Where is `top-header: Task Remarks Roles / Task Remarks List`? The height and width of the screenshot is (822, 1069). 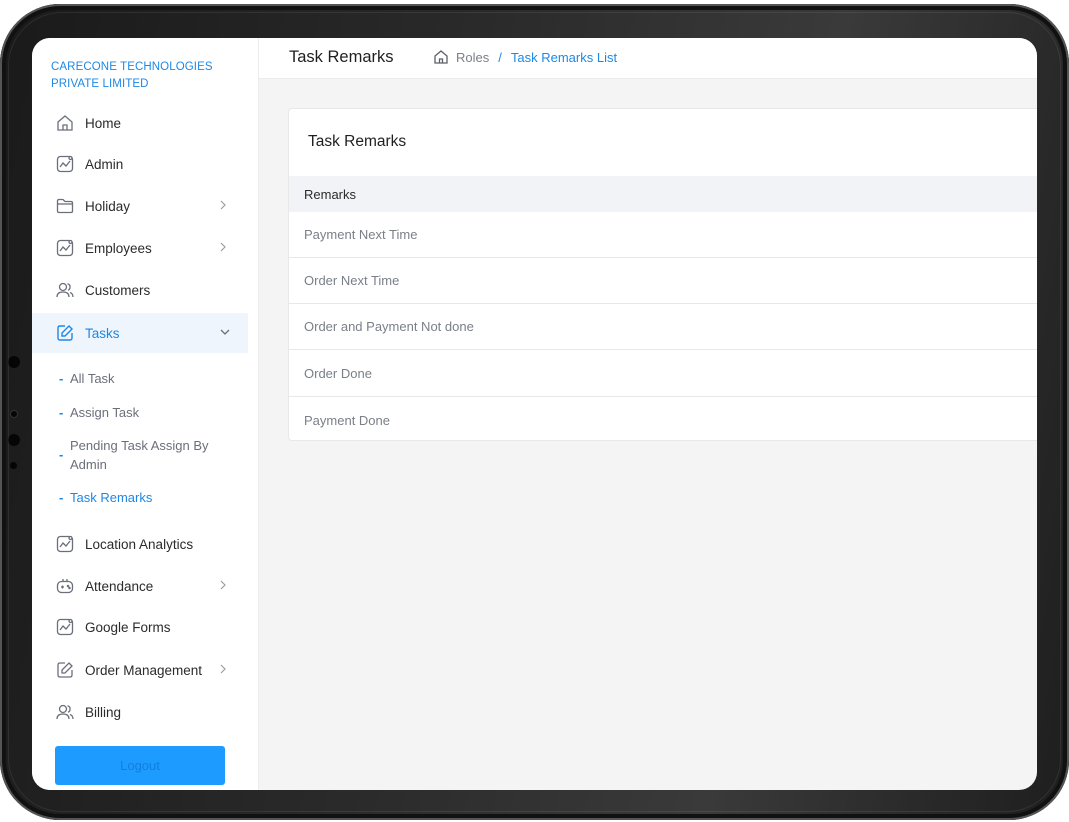 top-header: Task Remarks Roles / Task Remarks List is located at coordinates (648, 58).